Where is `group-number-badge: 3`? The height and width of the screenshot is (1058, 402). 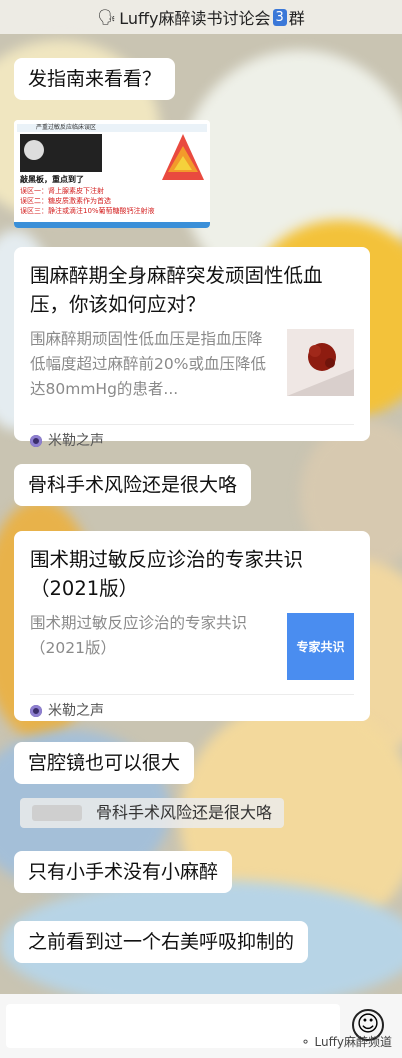
group-number-badge: 3 is located at coordinates (279, 17).